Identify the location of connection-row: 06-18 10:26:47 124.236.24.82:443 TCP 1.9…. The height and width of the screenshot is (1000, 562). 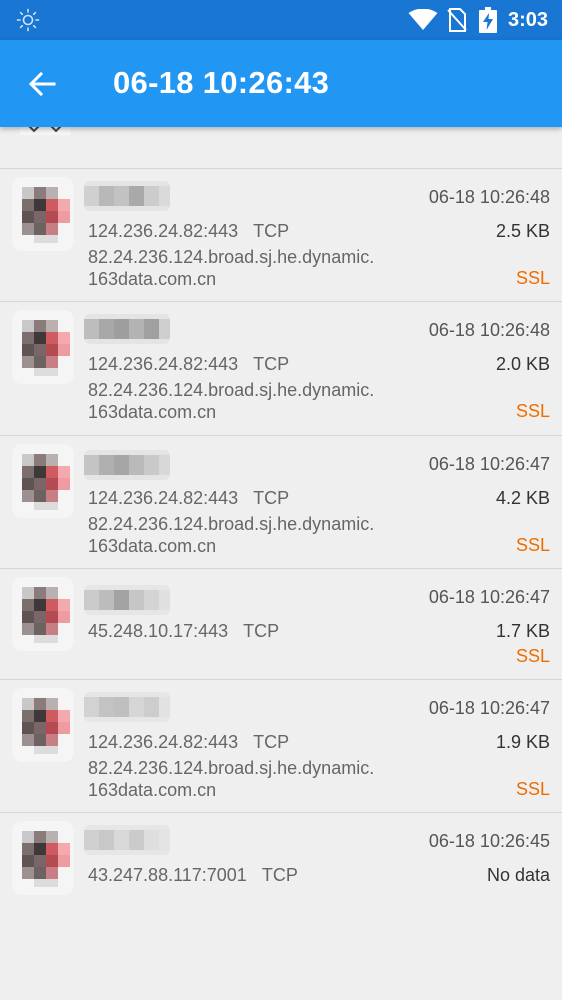
(281, 746).